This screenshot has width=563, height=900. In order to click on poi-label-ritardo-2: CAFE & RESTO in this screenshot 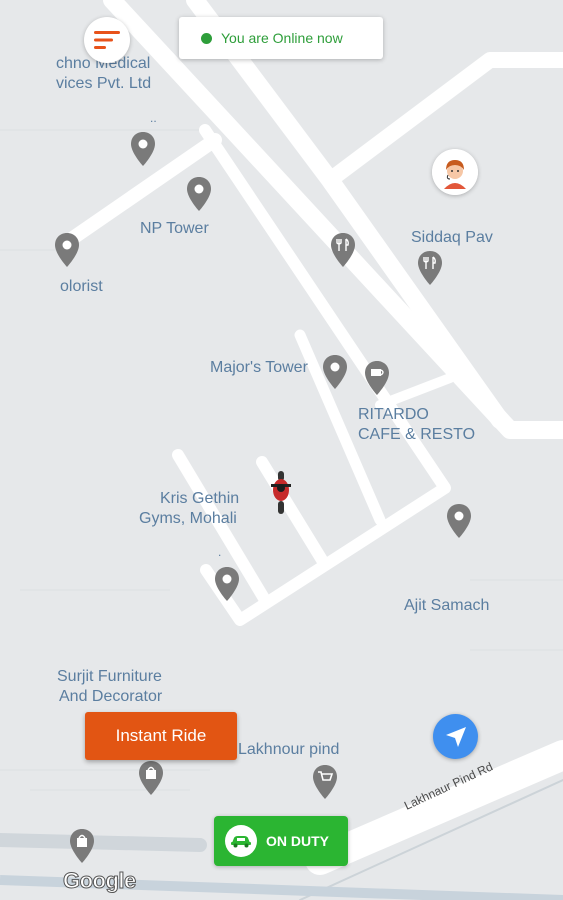, I will do `click(417, 434)`.